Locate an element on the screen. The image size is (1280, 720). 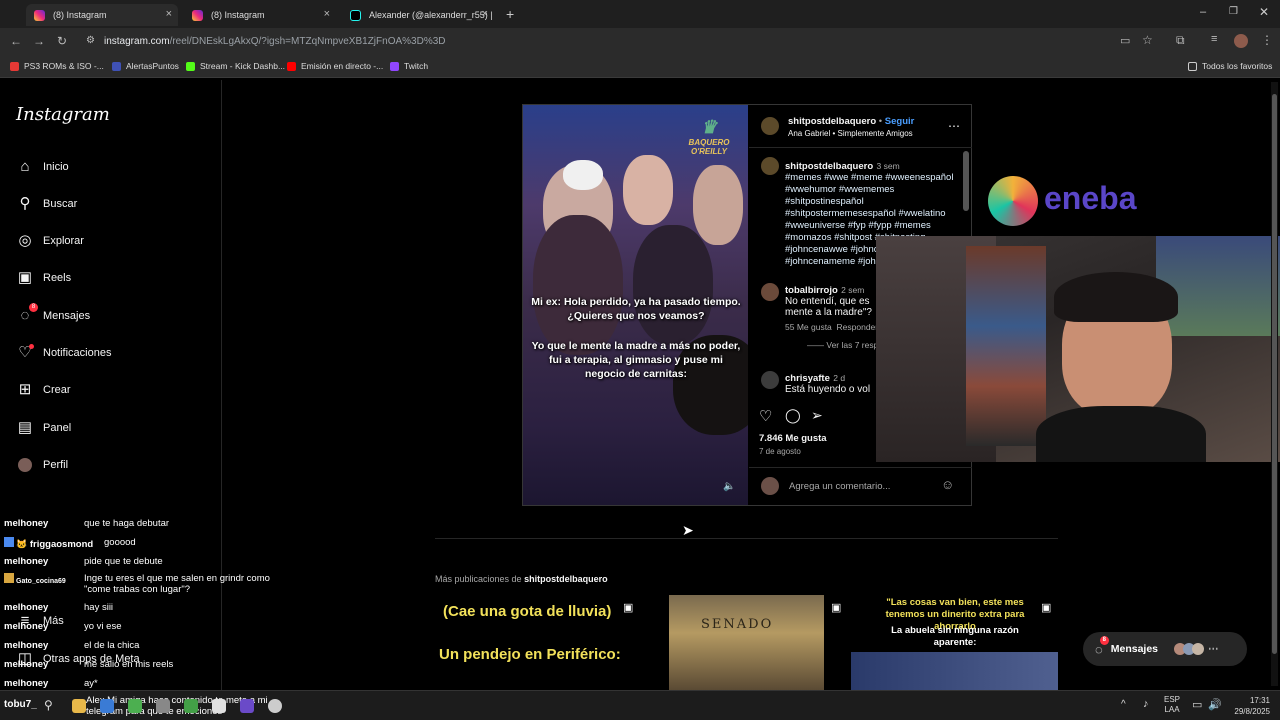
twitch-icon is located at coordinates (394, 66).